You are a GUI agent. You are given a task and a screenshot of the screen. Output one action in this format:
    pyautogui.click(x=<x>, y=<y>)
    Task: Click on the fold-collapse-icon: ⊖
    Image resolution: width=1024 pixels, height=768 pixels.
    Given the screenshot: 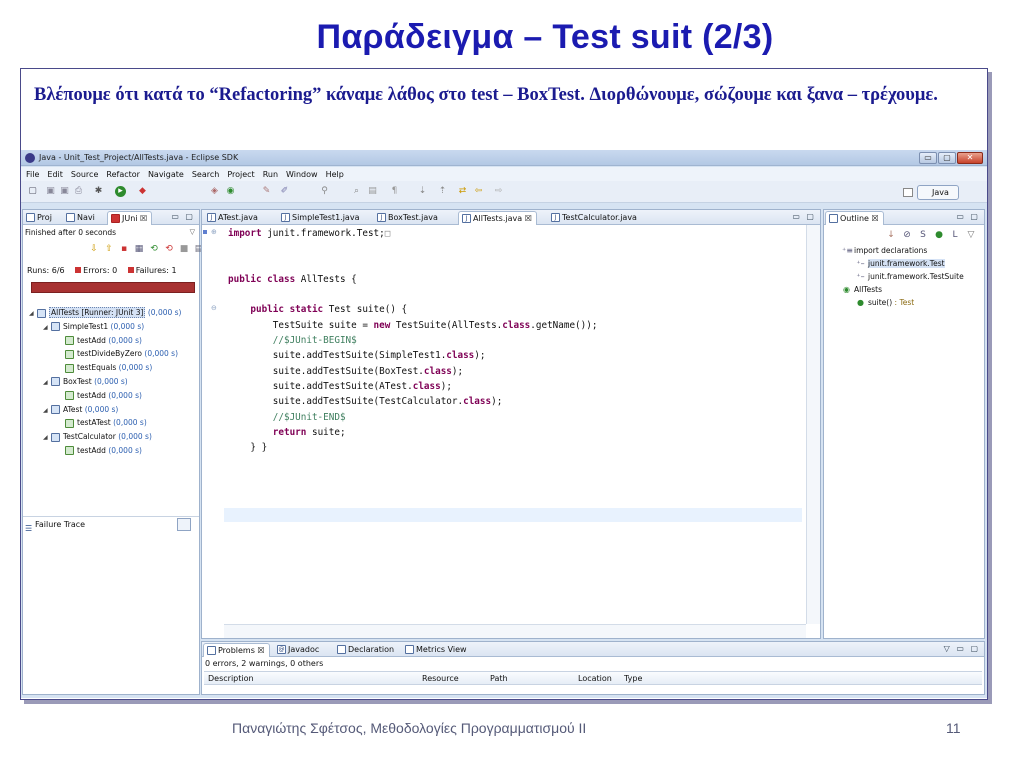 What is the action you would take?
    pyautogui.click(x=214, y=308)
    